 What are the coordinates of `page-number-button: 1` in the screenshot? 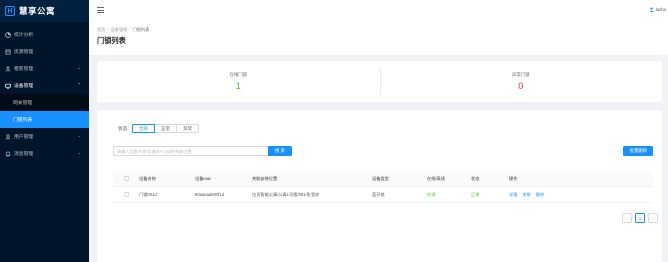 It's located at (640, 218).